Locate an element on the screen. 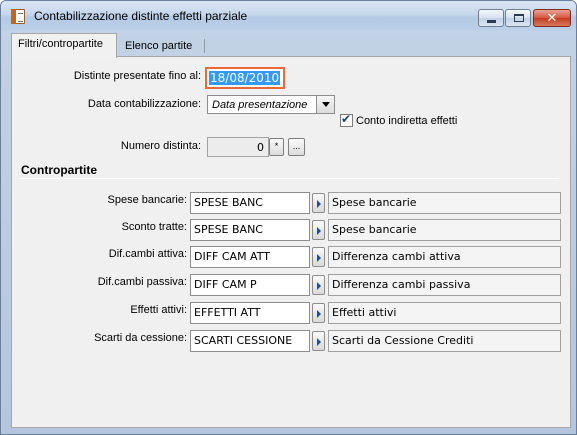 Image resolution: width=577 pixels, height=435 pixels. section-divider is located at coordinates (289, 178).